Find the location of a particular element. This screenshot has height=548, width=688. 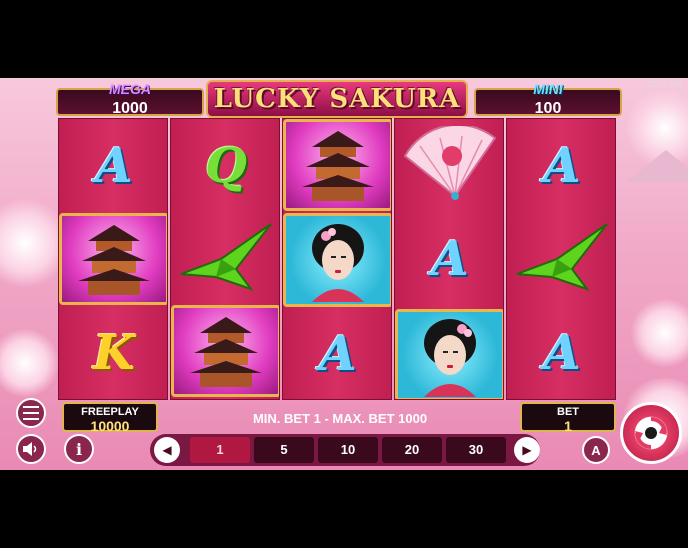

reel-1: A K is located at coordinates (113, 259).